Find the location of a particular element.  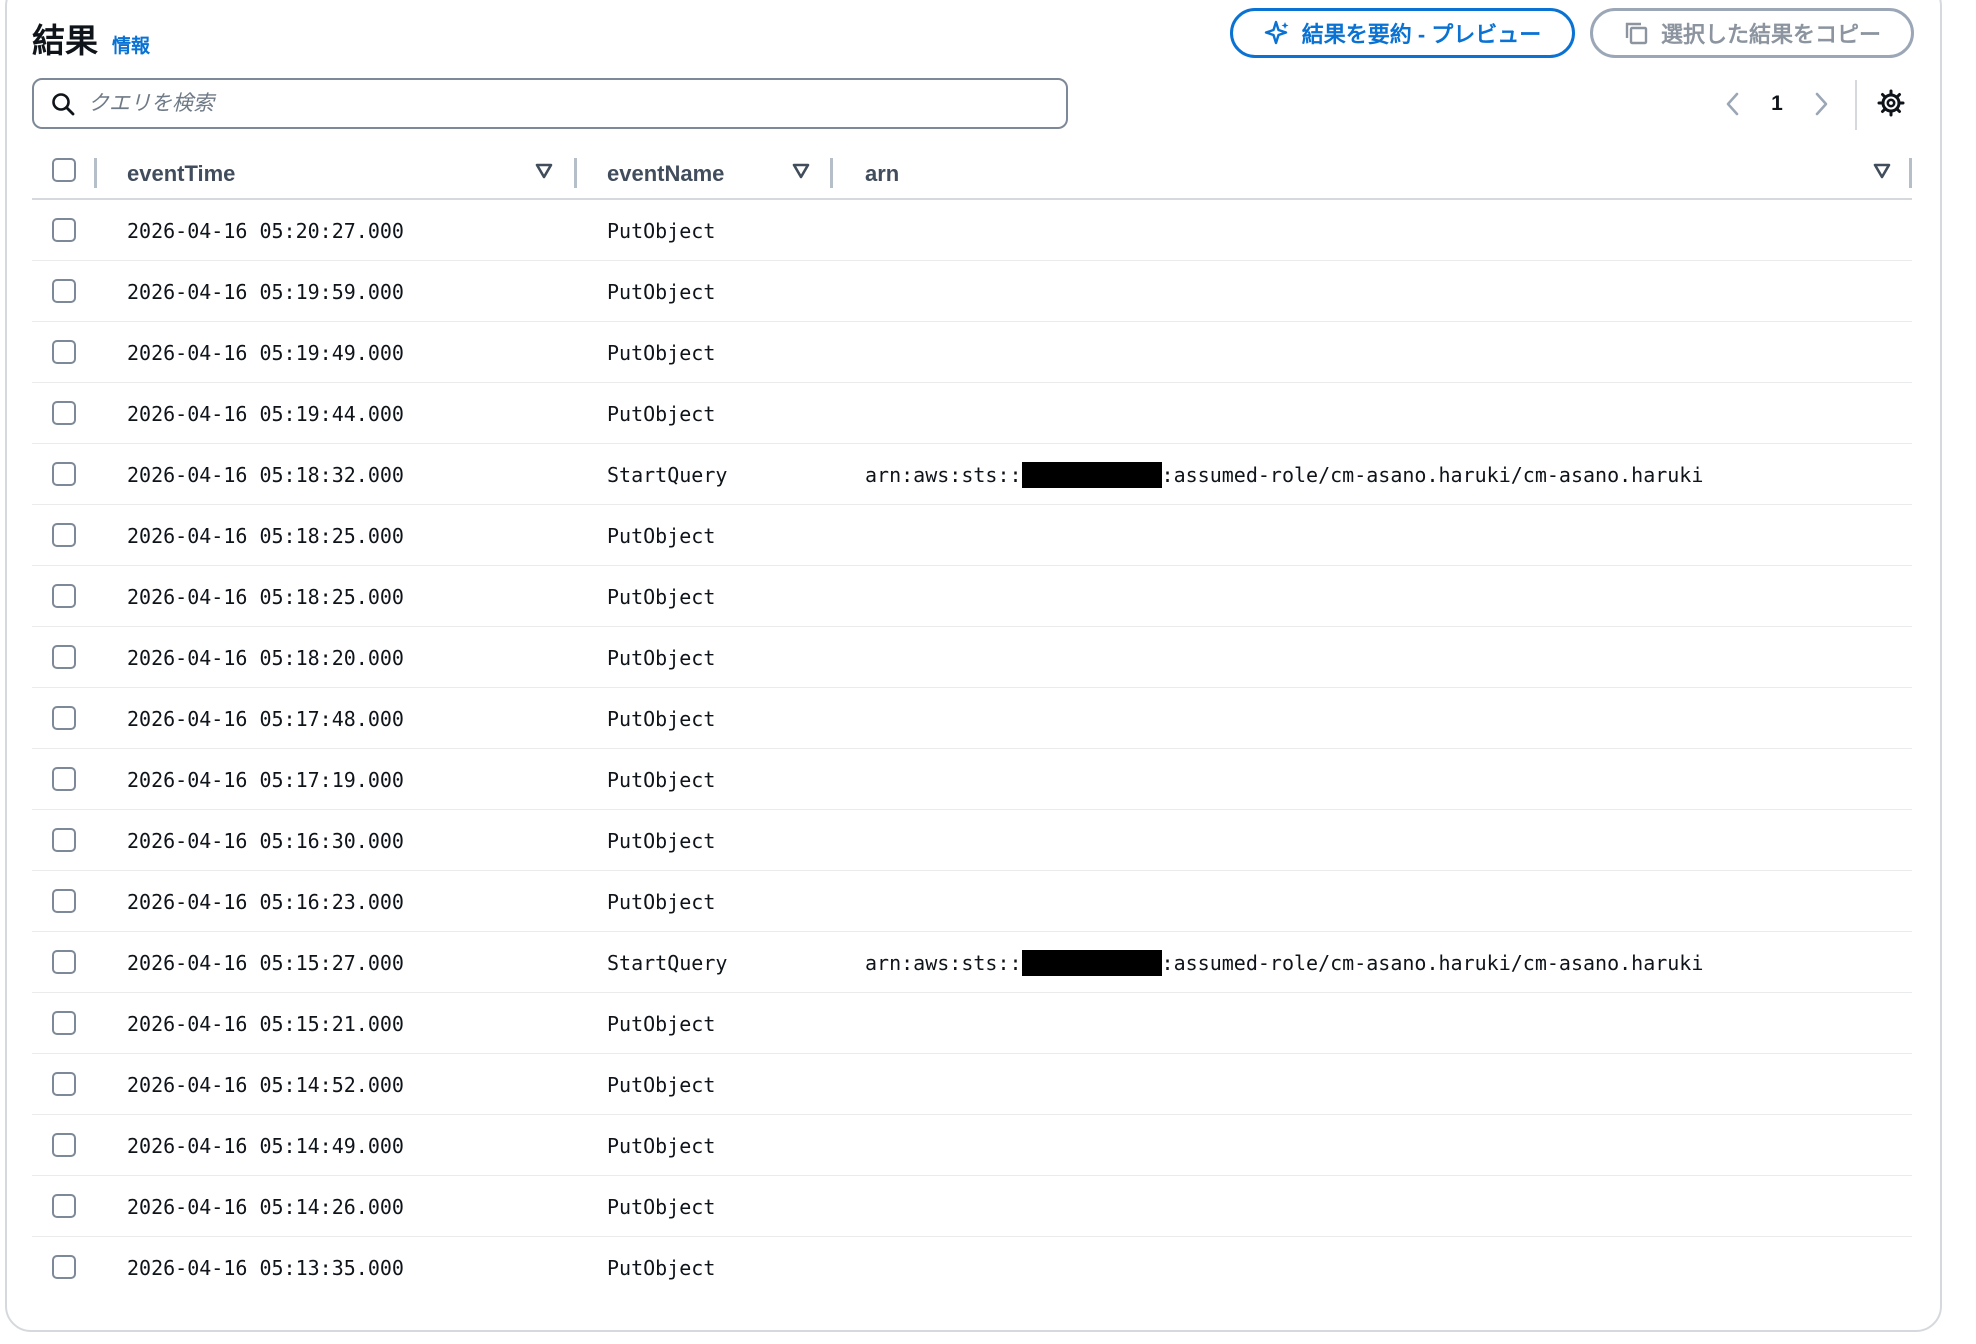

cell-eventtime: 2026-04-16 05:16:23.000 is located at coordinates (265, 901).